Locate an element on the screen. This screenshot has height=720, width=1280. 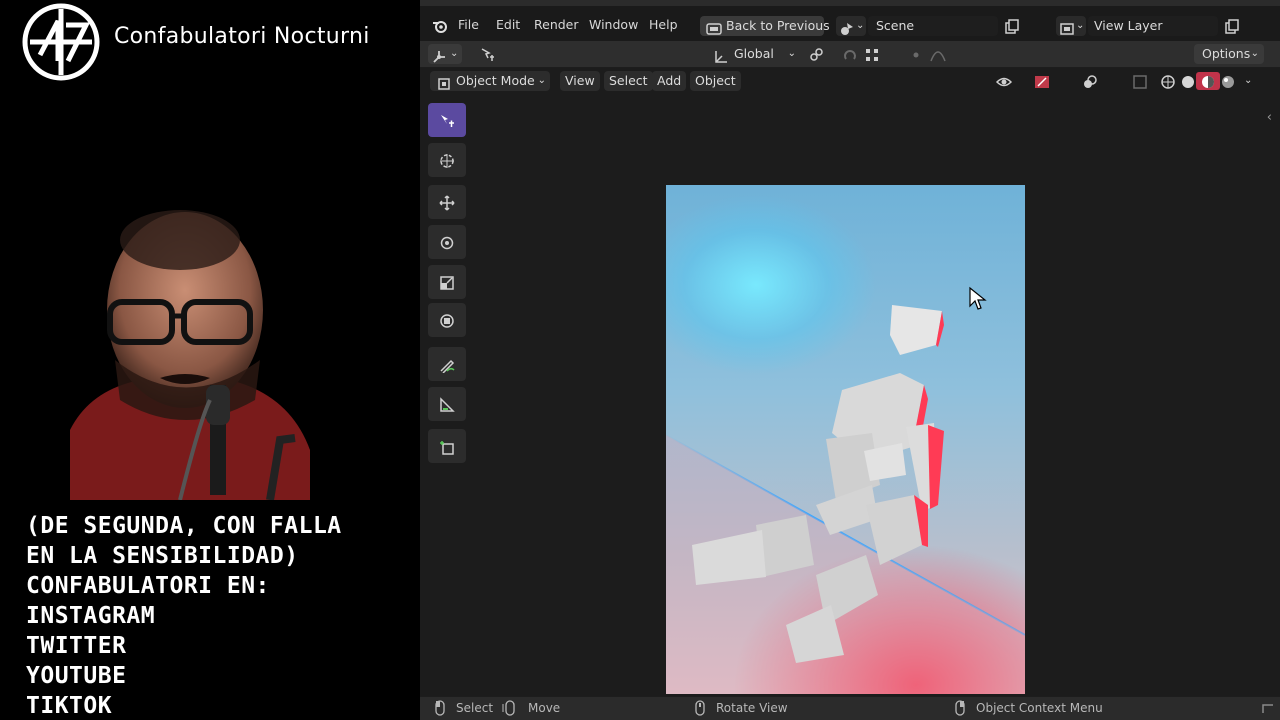
rendered-shading-icon is located at coordinates (1228, 81).